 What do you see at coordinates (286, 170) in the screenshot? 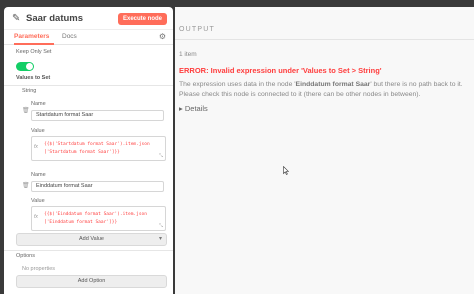
I see `mouse-cursor-icon` at bounding box center [286, 170].